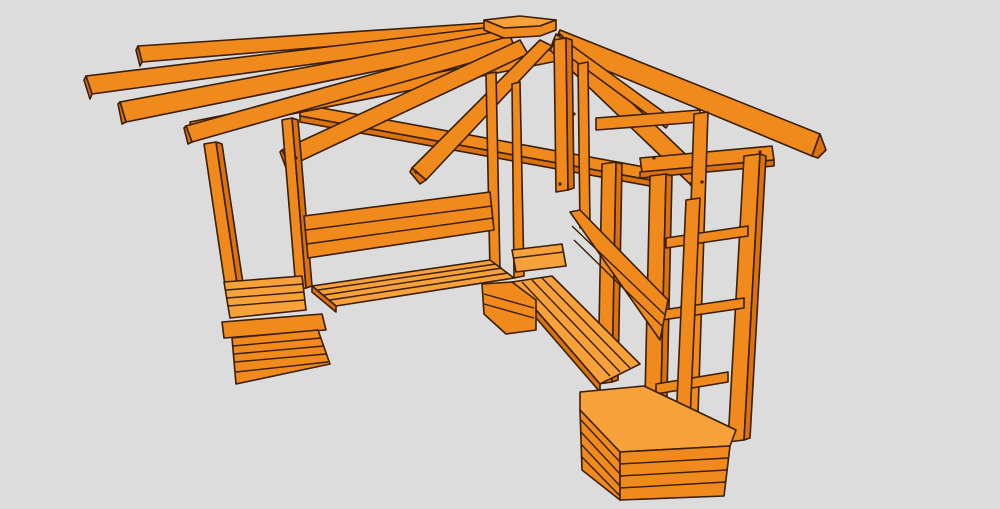 The height and width of the screenshot is (509, 1000). Describe the element at coordinates (564, 115) in the screenshot. I see `center-post` at that location.